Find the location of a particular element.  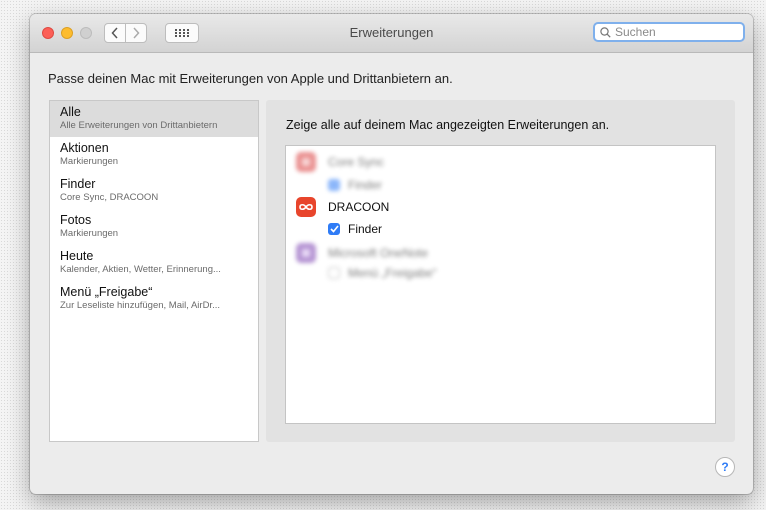

dracoon-icon is located at coordinates (306, 207).